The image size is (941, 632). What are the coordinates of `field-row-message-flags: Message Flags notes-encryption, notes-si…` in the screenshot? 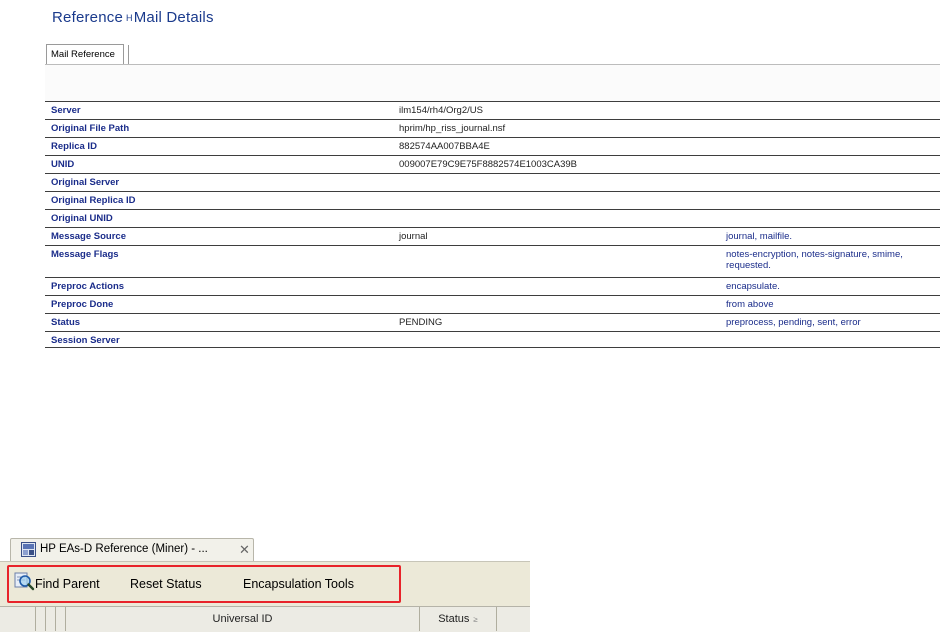 It's located at (492, 261).